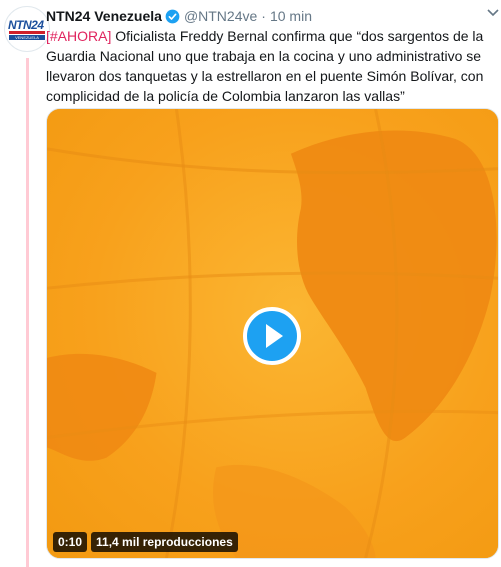 The width and height of the screenshot is (501, 567). What do you see at coordinates (493, 13) in the screenshot?
I see `chevron-down-icon` at bounding box center [493, 13].